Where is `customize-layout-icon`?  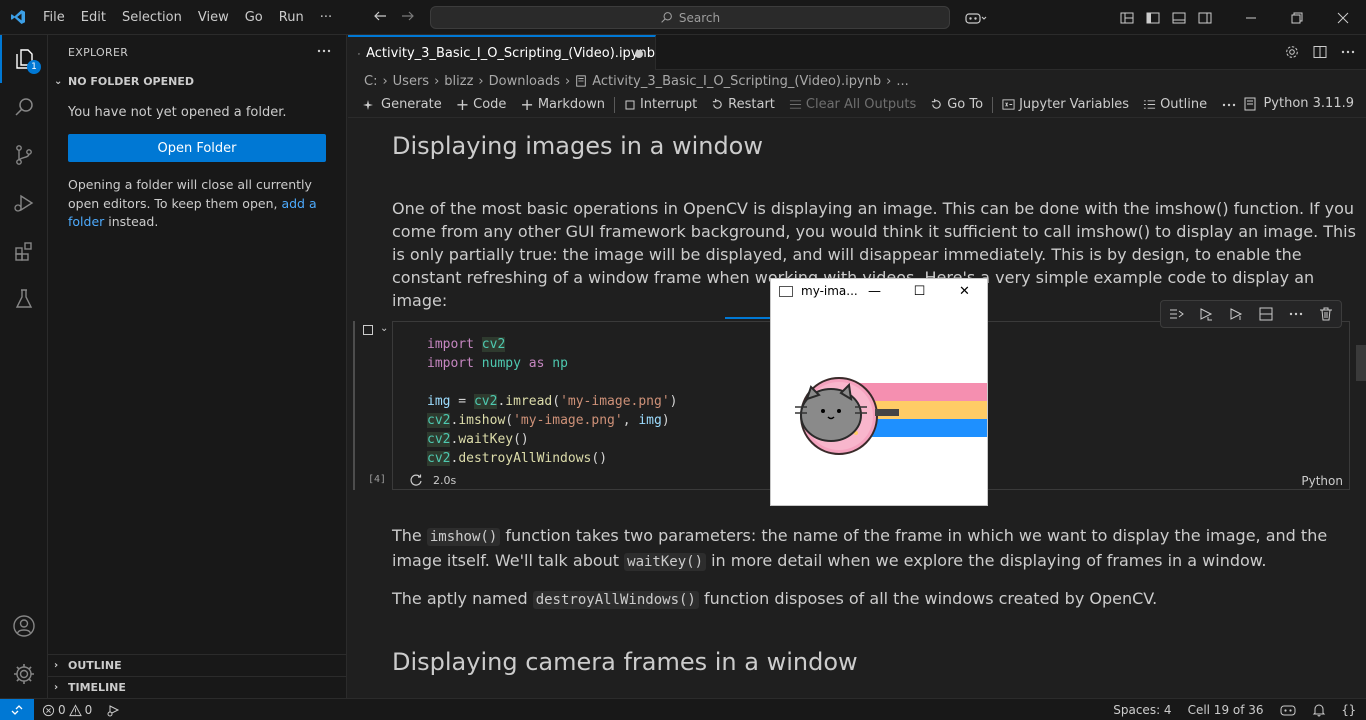
customize-layout-icon is located at coordinates (1127, 18).